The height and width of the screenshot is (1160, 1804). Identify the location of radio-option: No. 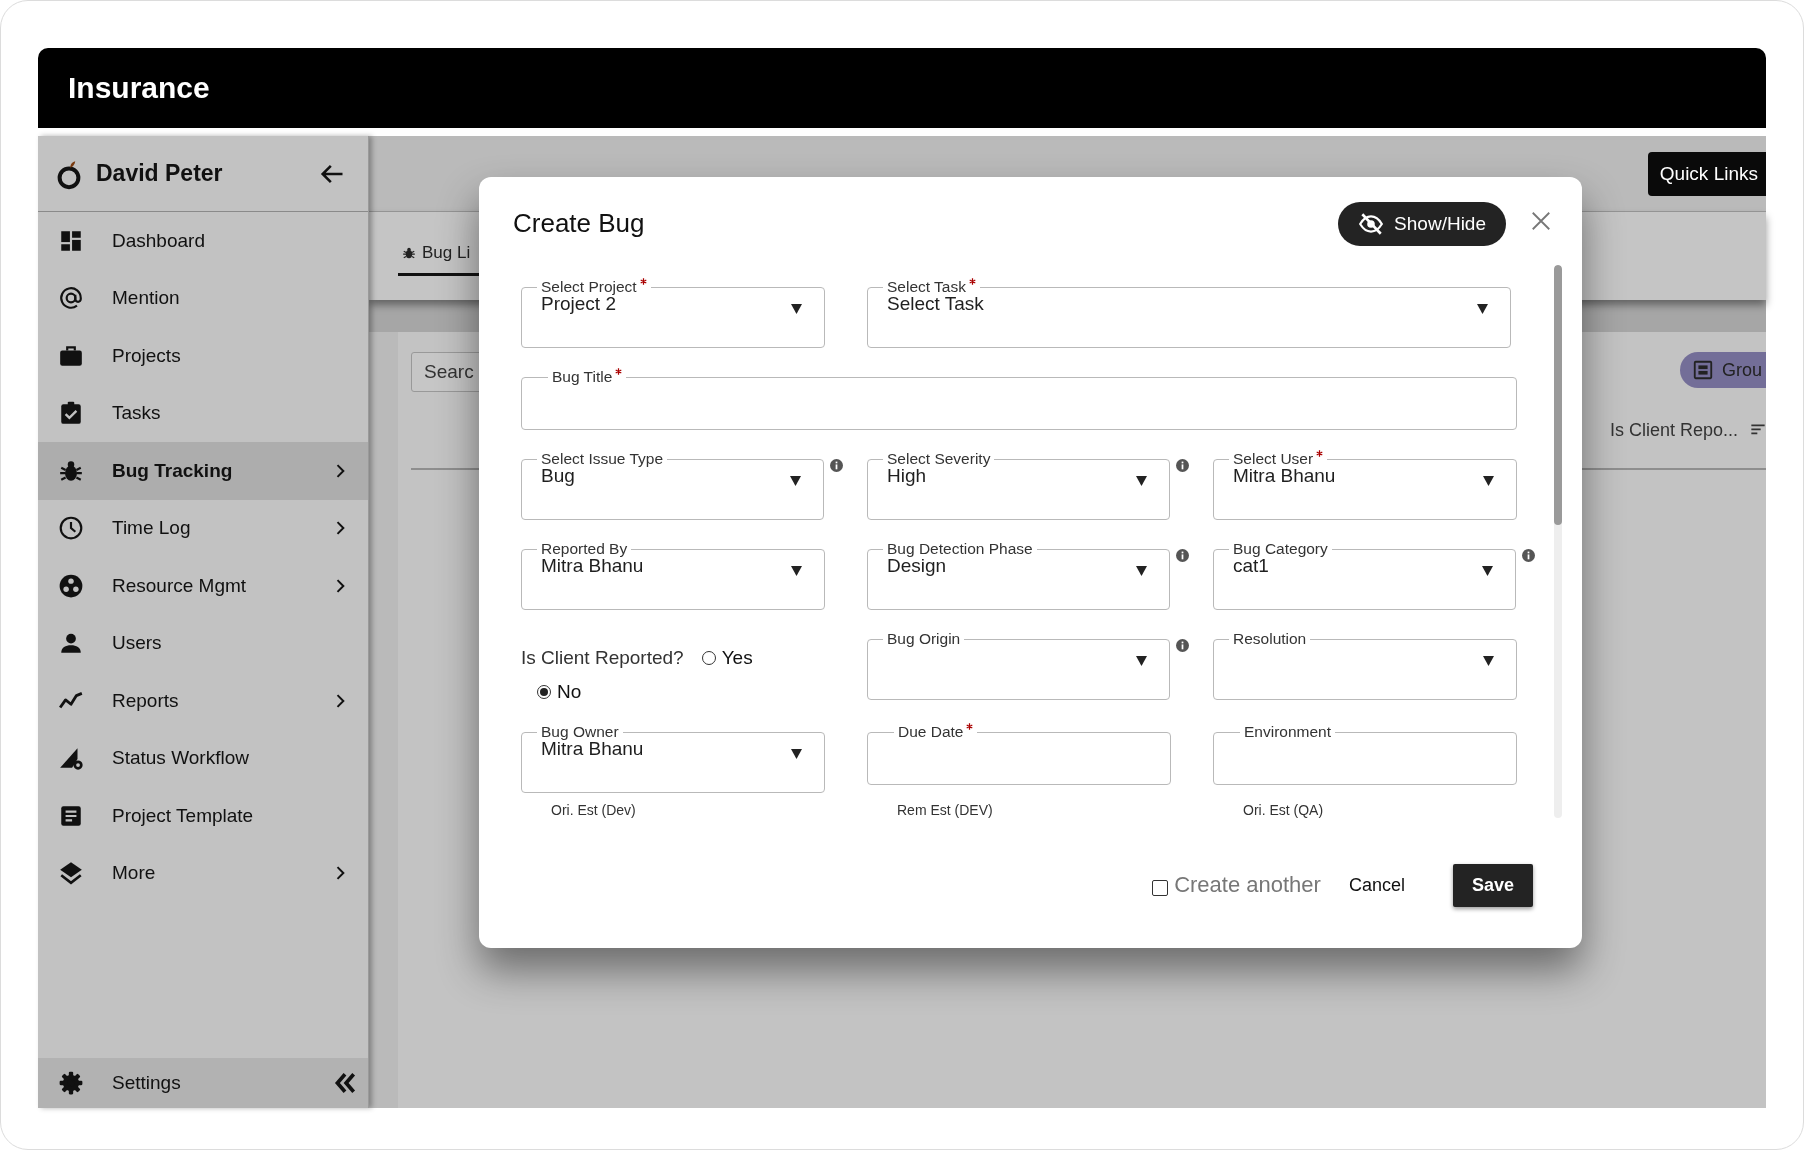
(559, 692).